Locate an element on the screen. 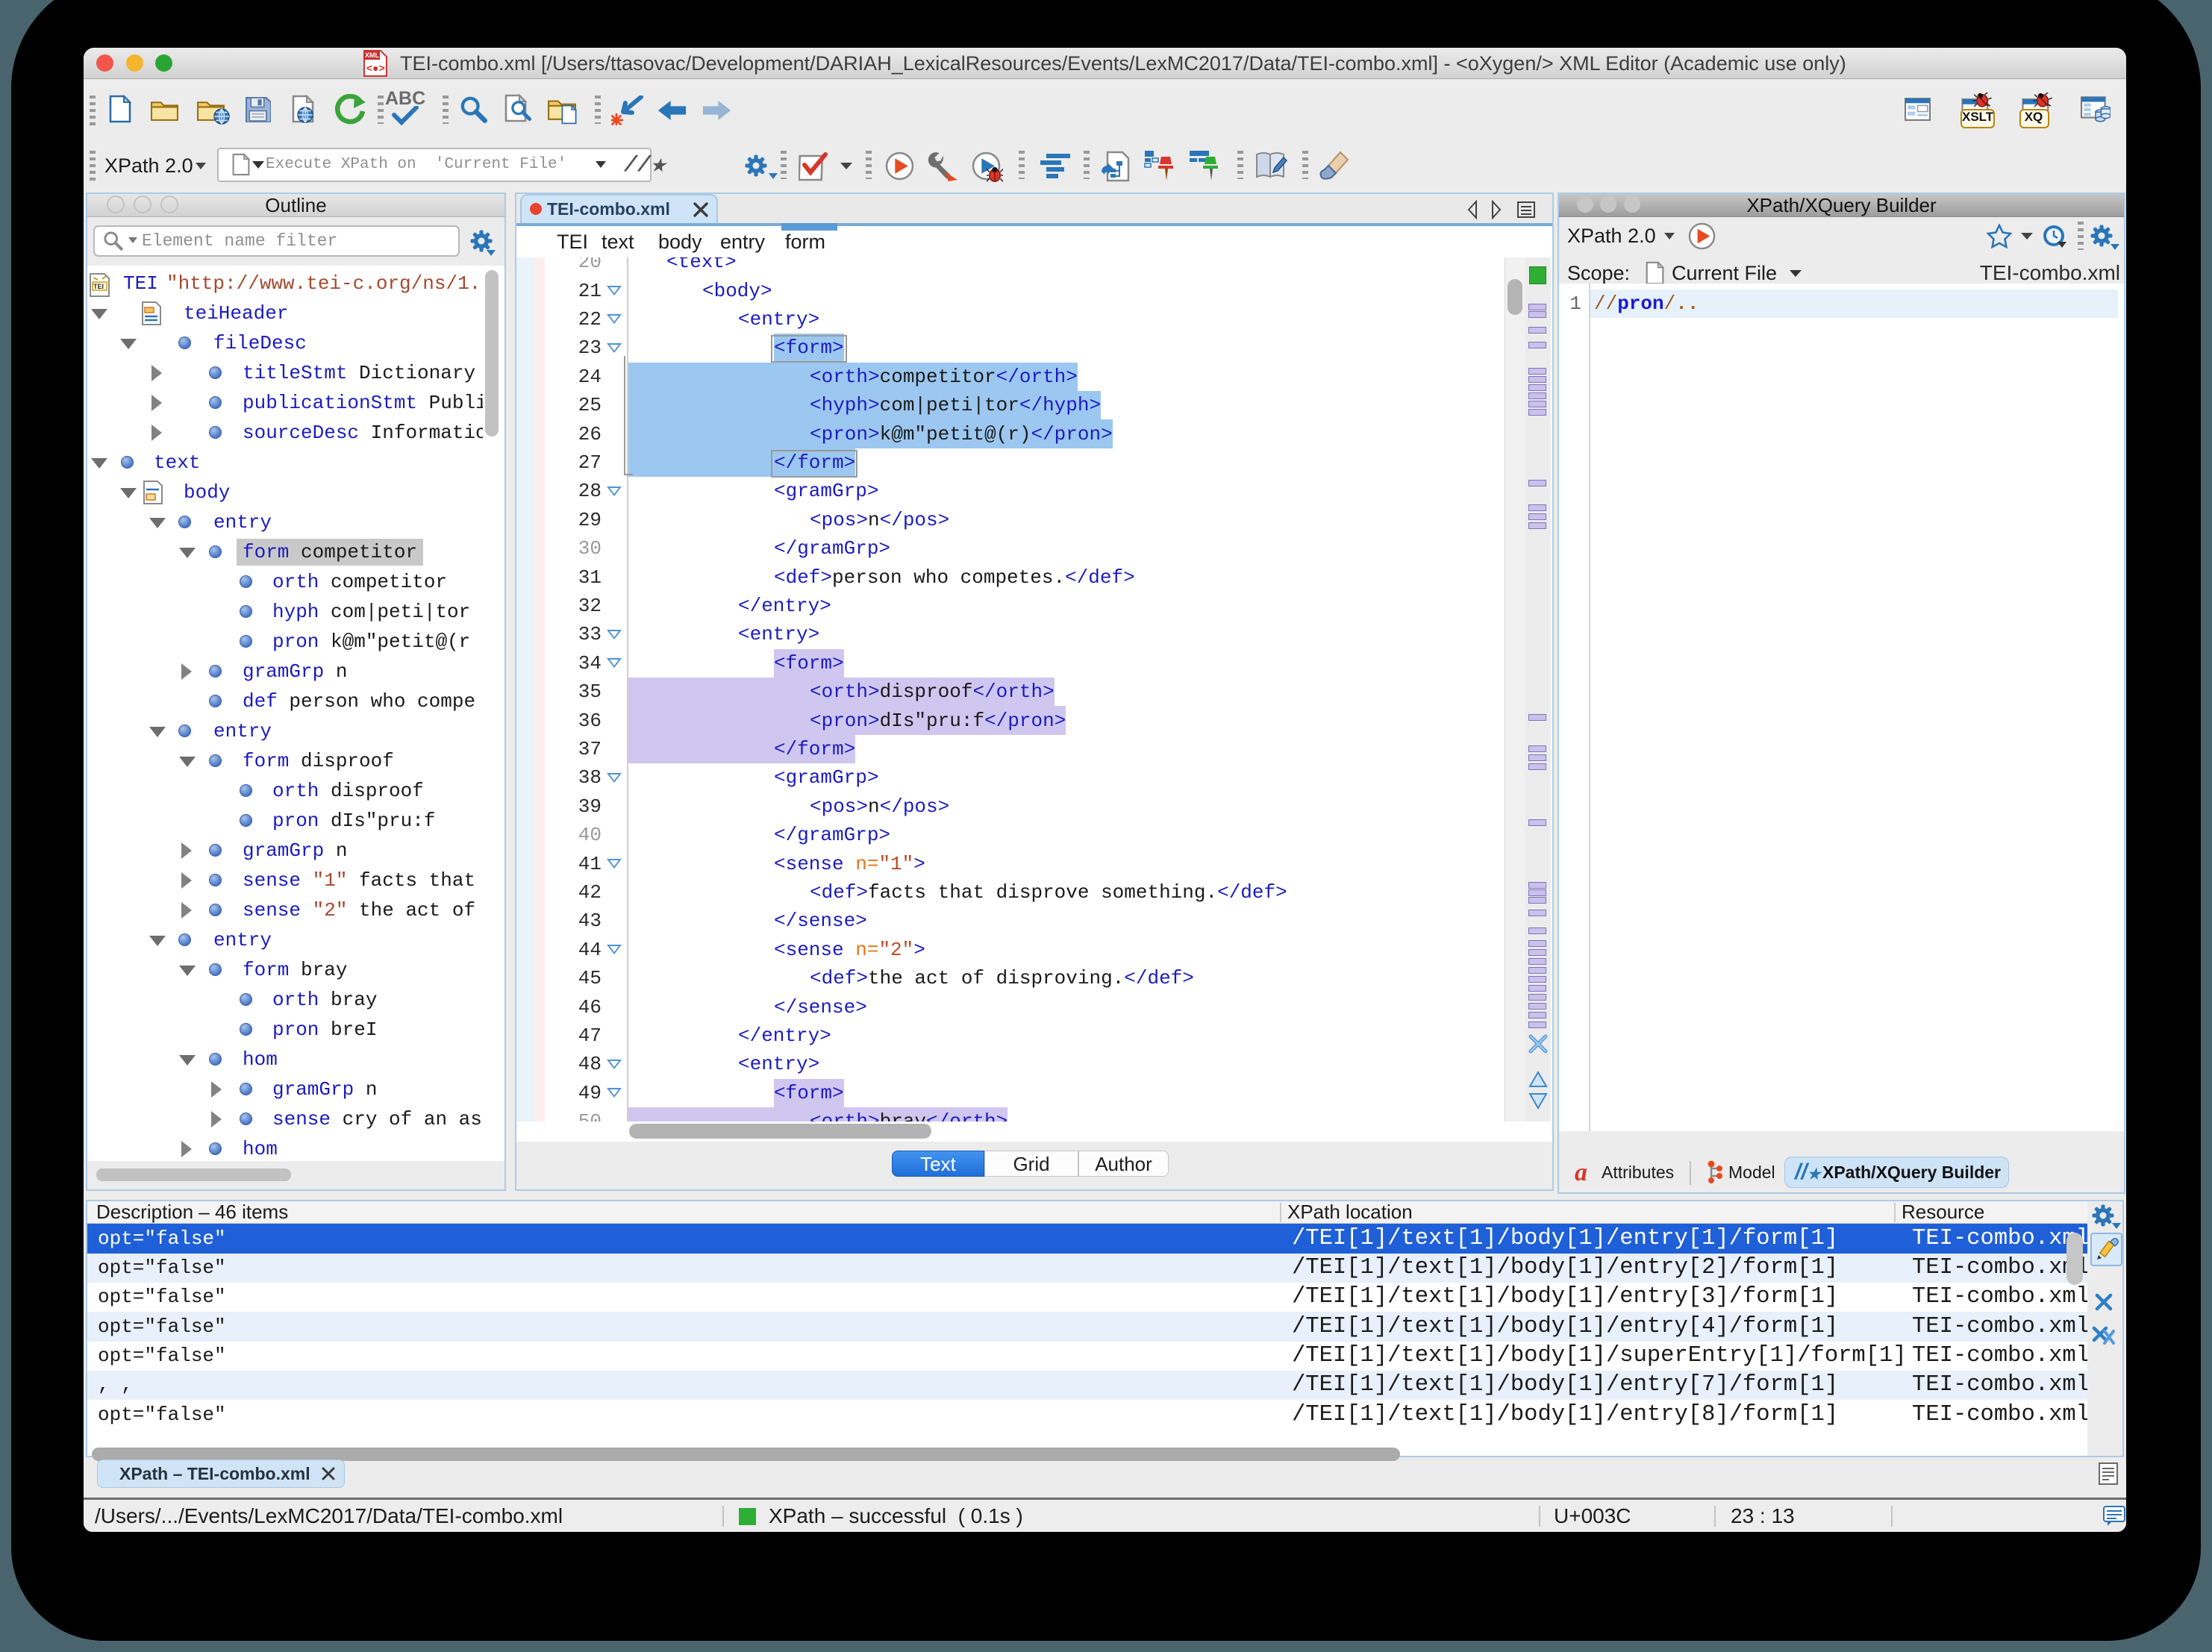  svg-text: XML is located at coordinates (372, 55).